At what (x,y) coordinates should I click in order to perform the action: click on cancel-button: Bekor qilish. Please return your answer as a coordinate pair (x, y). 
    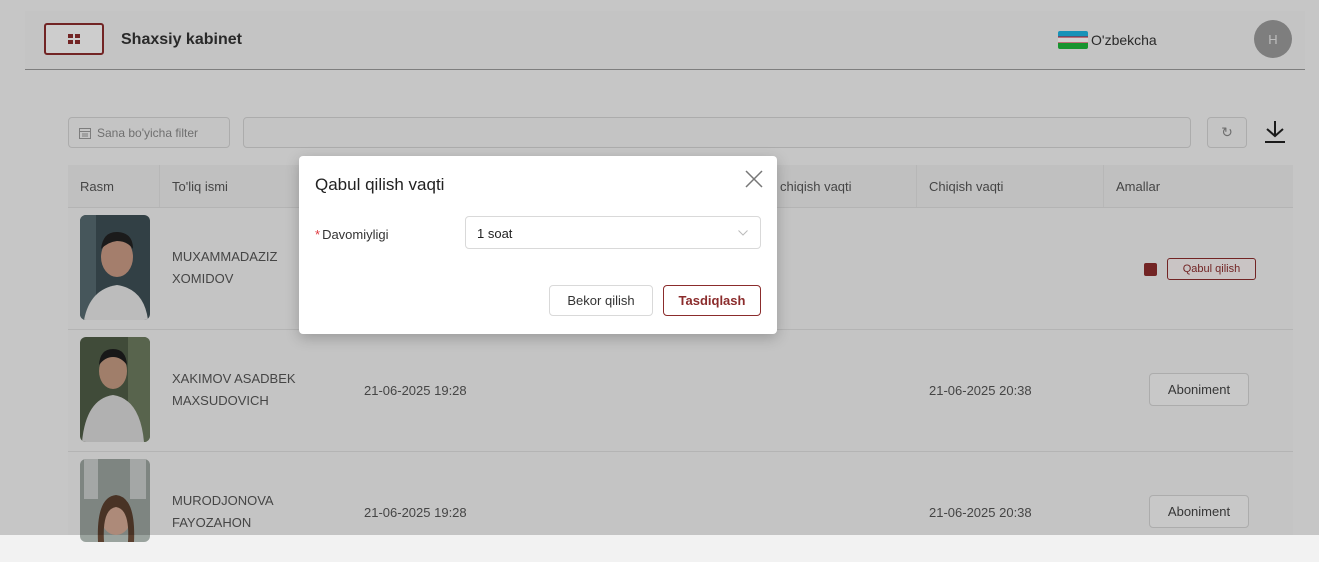
    Looking at the image, I should click on (601, 300).